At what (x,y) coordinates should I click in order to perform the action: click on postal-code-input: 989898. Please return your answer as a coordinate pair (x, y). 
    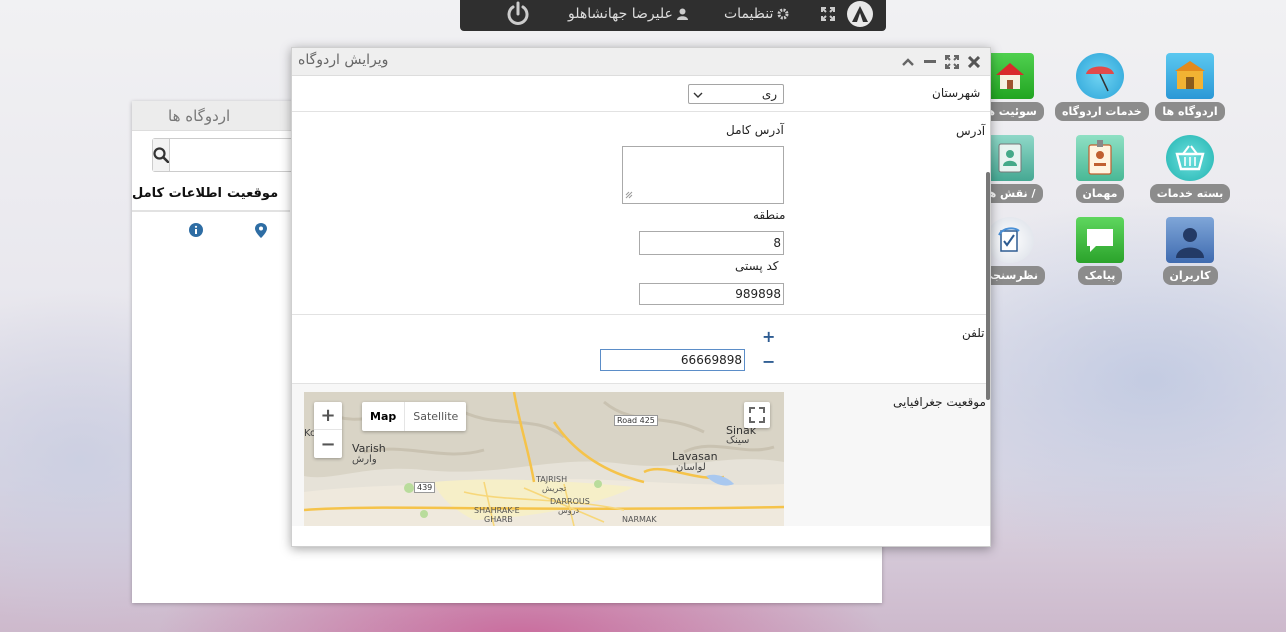
    Looking at the image, I should click on (711, 294).